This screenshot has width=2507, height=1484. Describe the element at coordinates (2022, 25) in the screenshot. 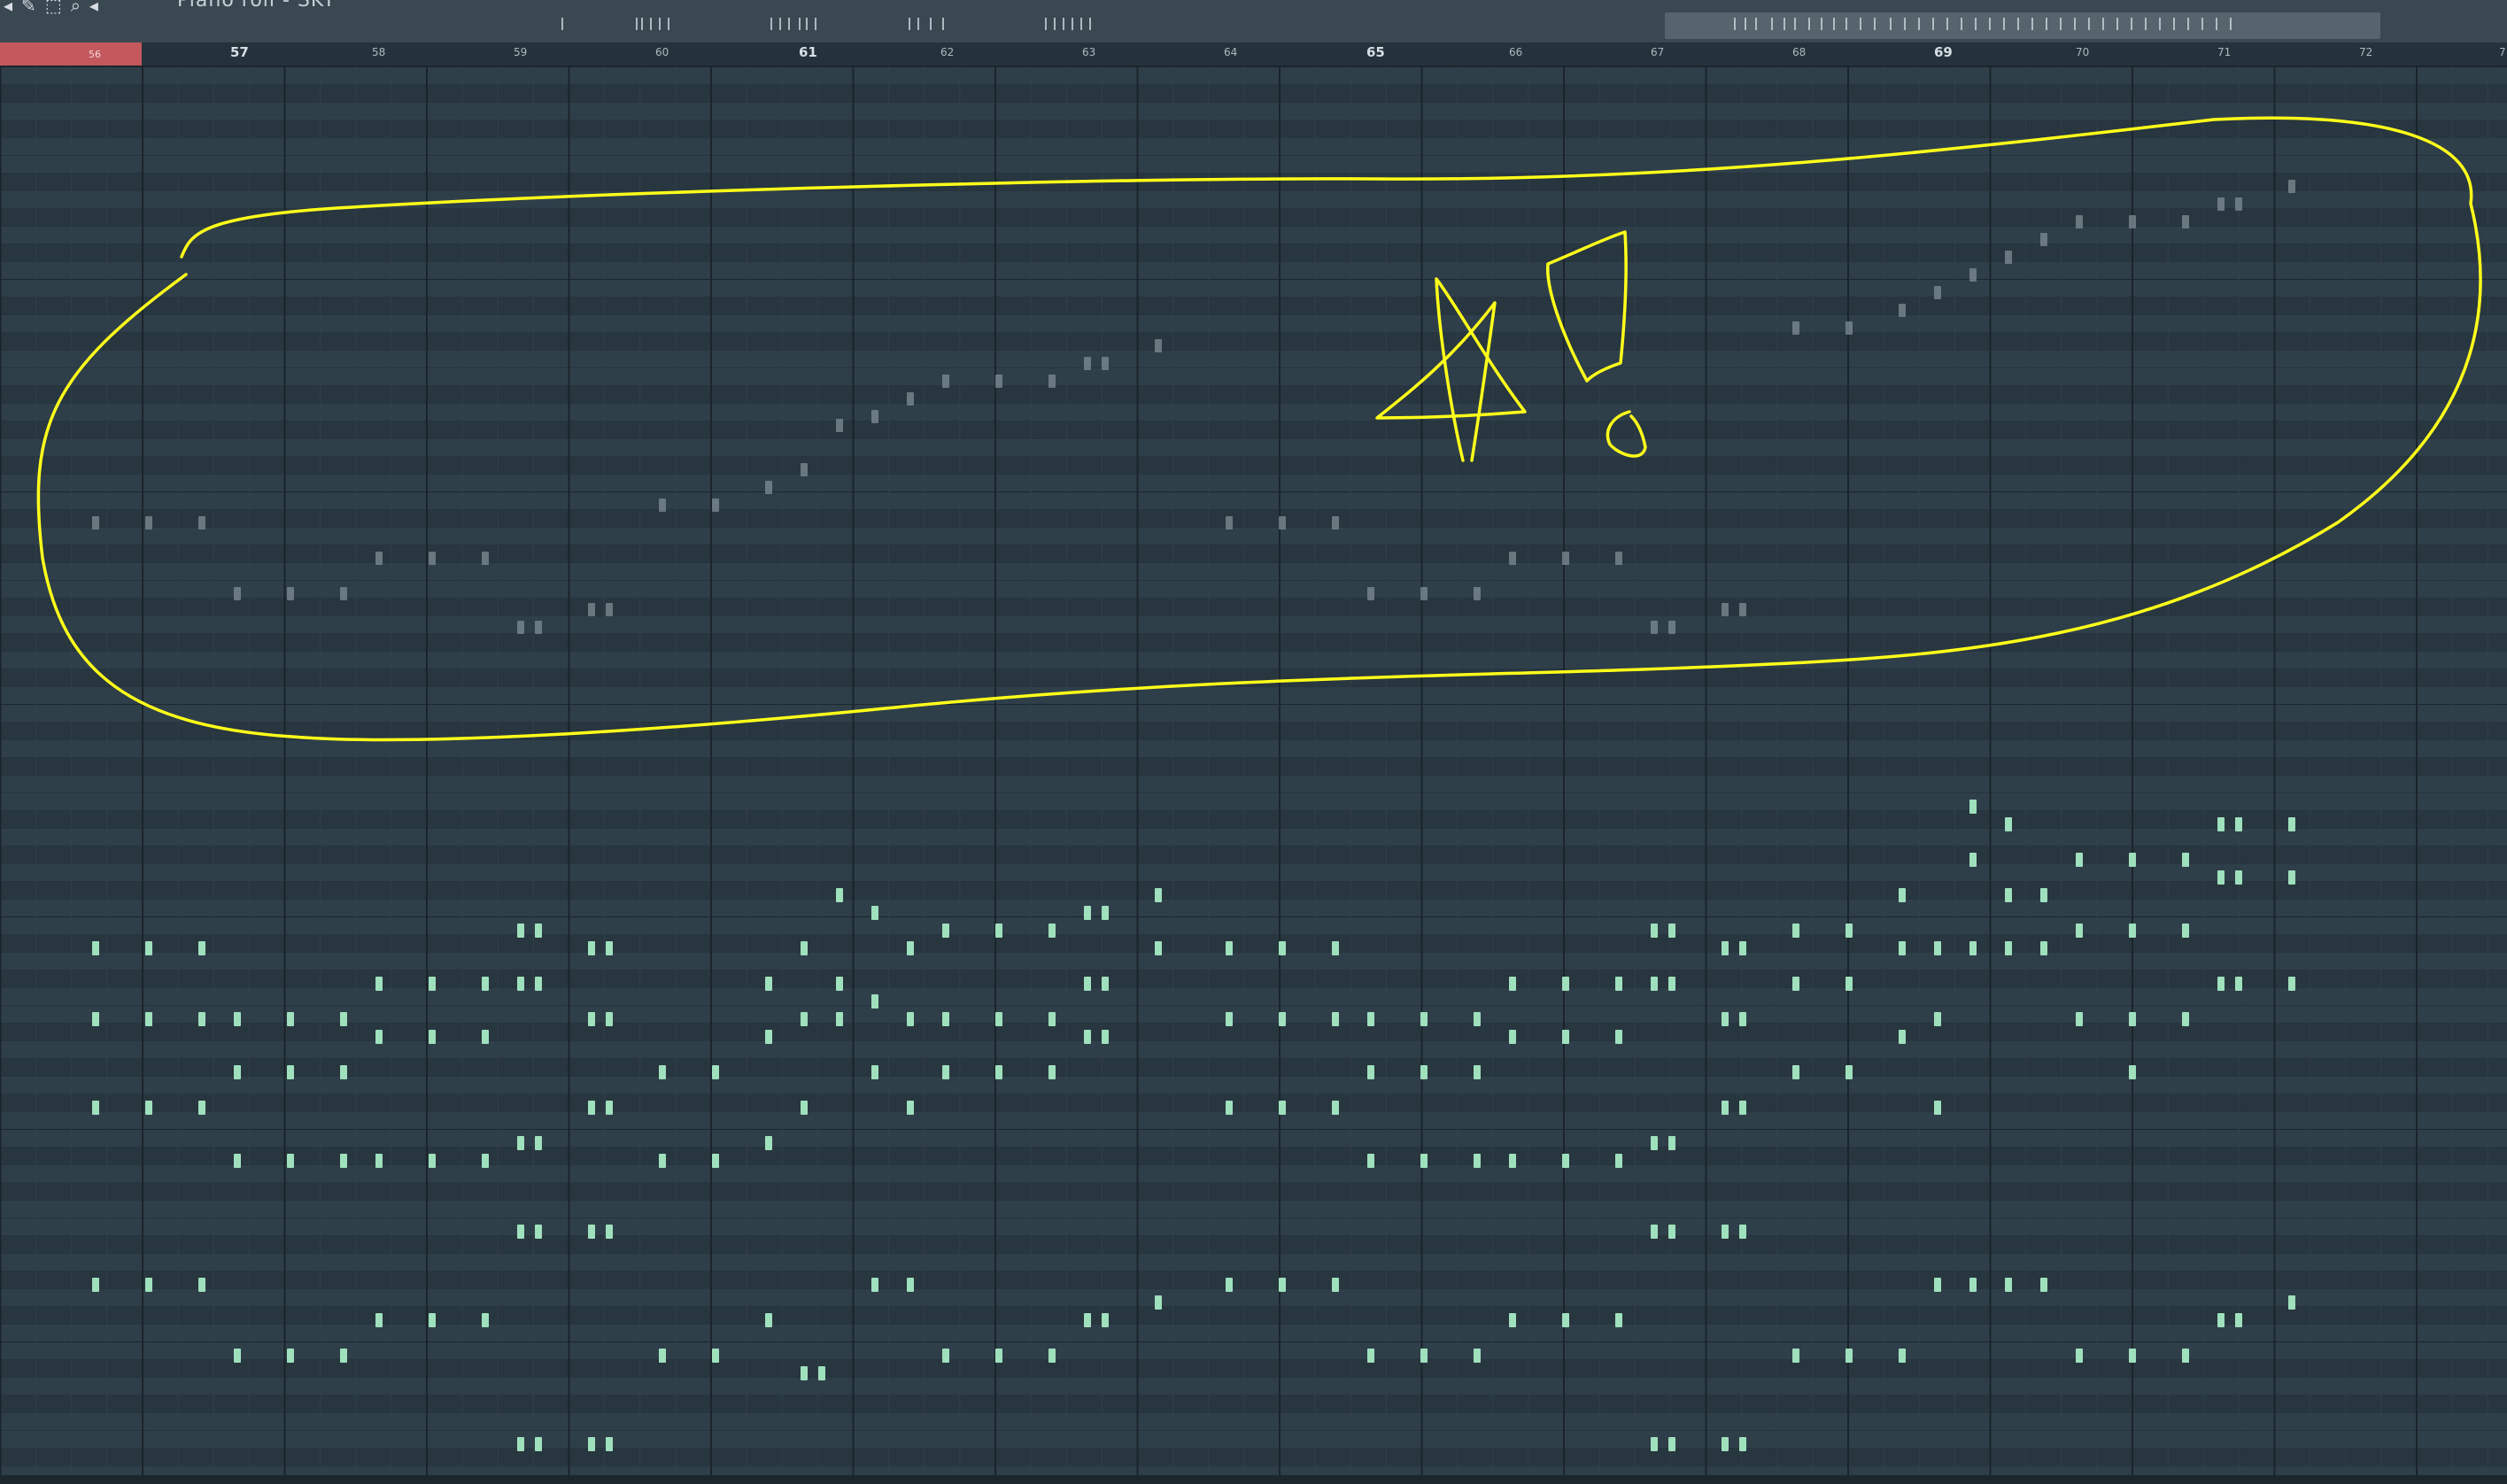

I see `overview-scrollbar` at that location.